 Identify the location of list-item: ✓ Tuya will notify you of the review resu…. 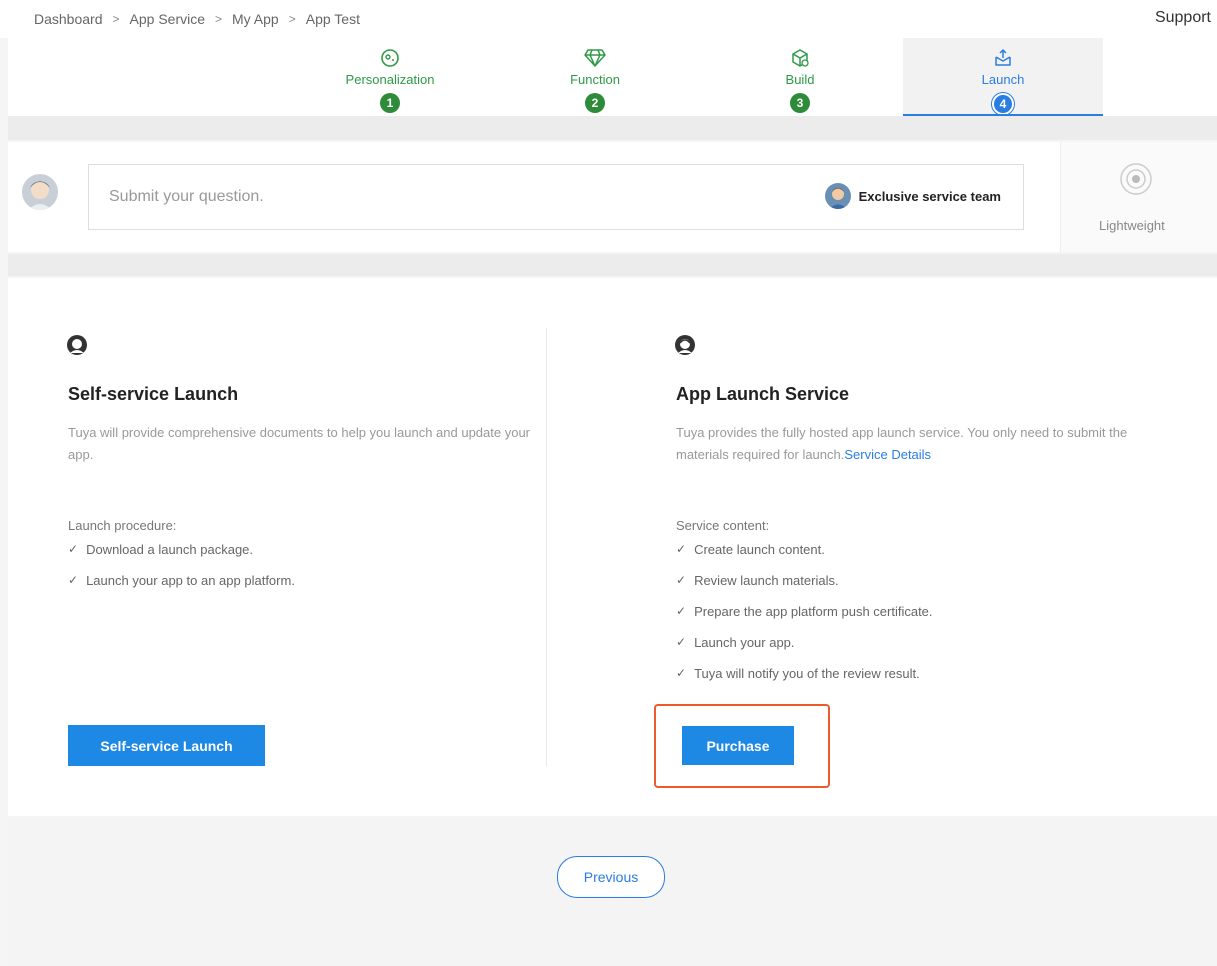
(804, 681).